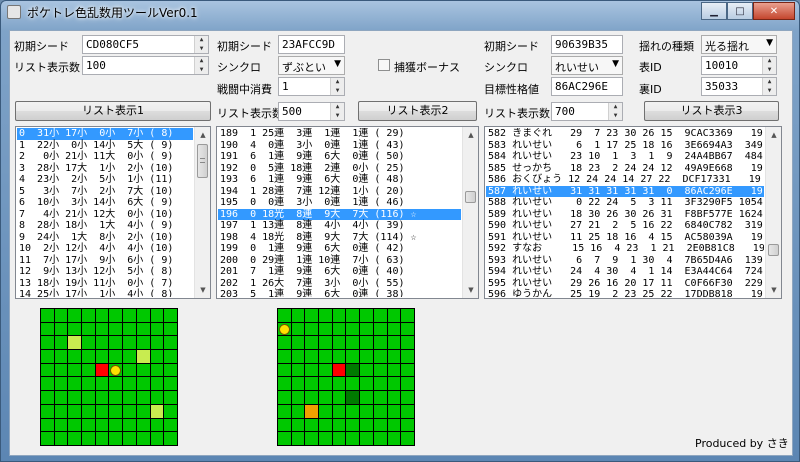 This screenshot has width=800, height=462. I want to click on sync3-select: れいせい ▼, so click(587, 65).